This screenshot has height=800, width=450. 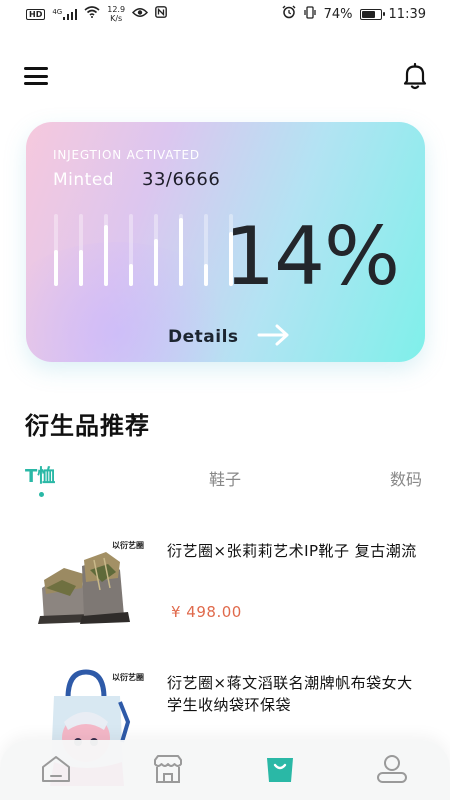 What do you see at coordinates (407, 14) in the screenshot?
I see `clock: 11:39` at bounding box center [407, 14].